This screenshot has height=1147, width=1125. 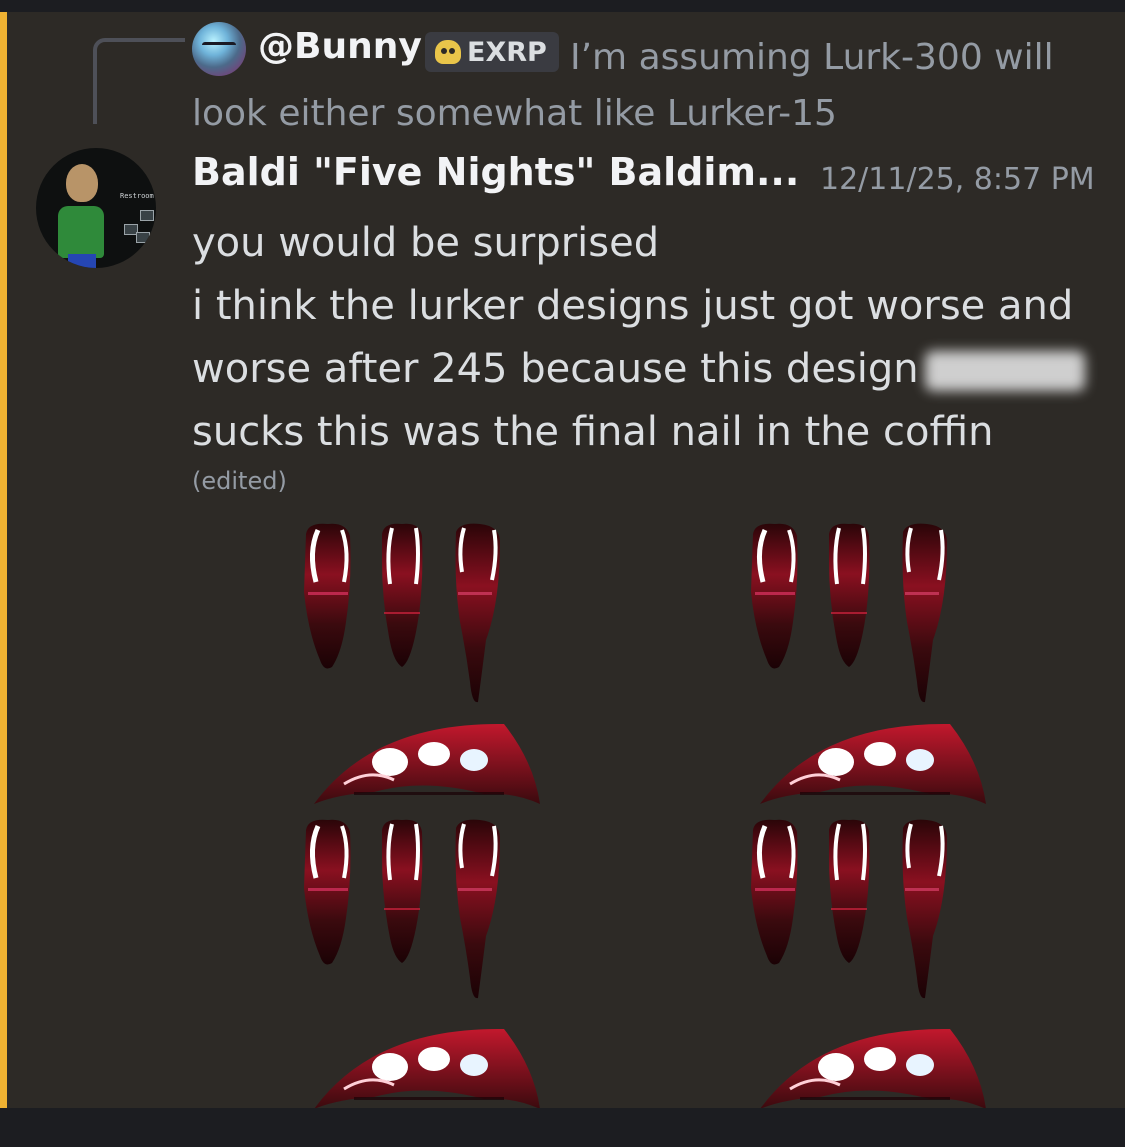 What do you see at coordinates (507, 52) in the screenshot?
I see `server-tag-label: EXRP` at bounding box center [507, 52].